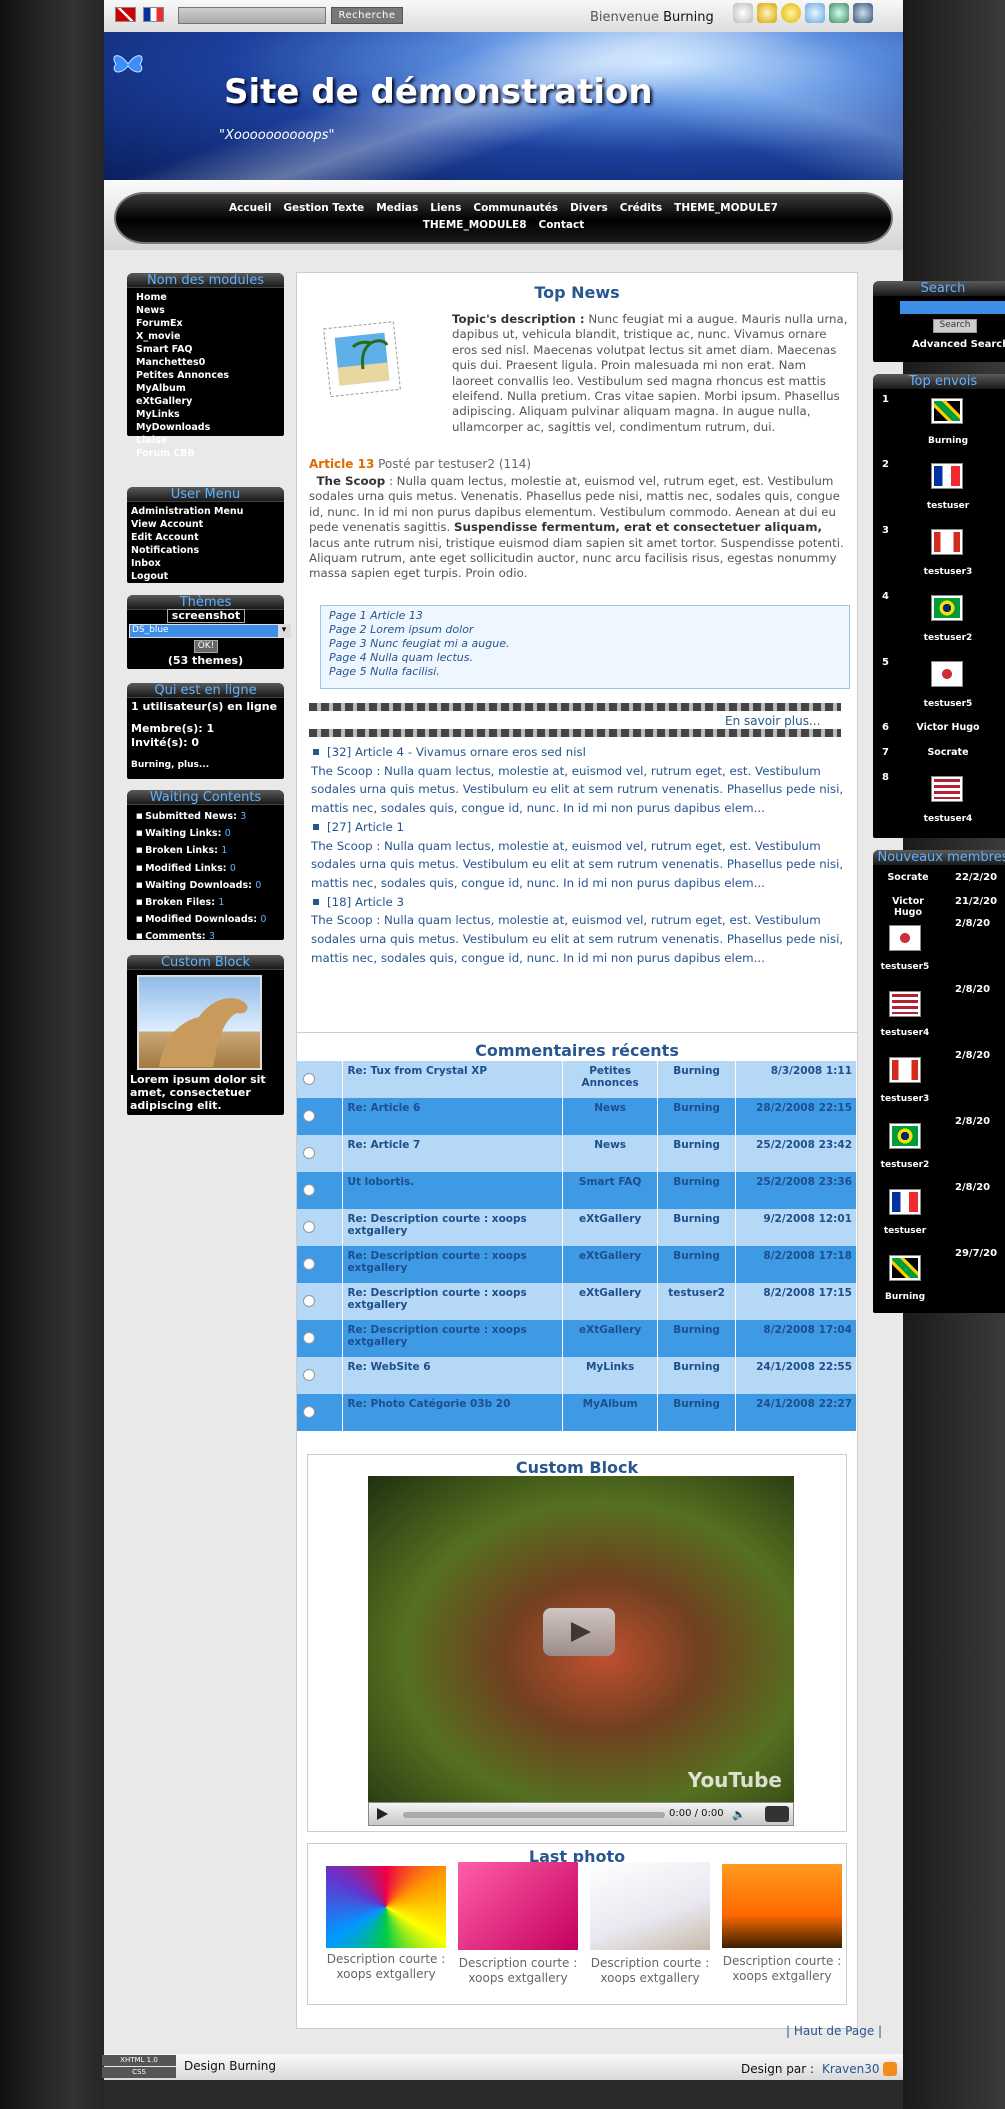 This screenshot has width=1005, height=2109. What do you see at coordinates (939, 555) in the screenshot?
I see `top-envois-item: 3 testuser3` at bounding box center [939, 555].